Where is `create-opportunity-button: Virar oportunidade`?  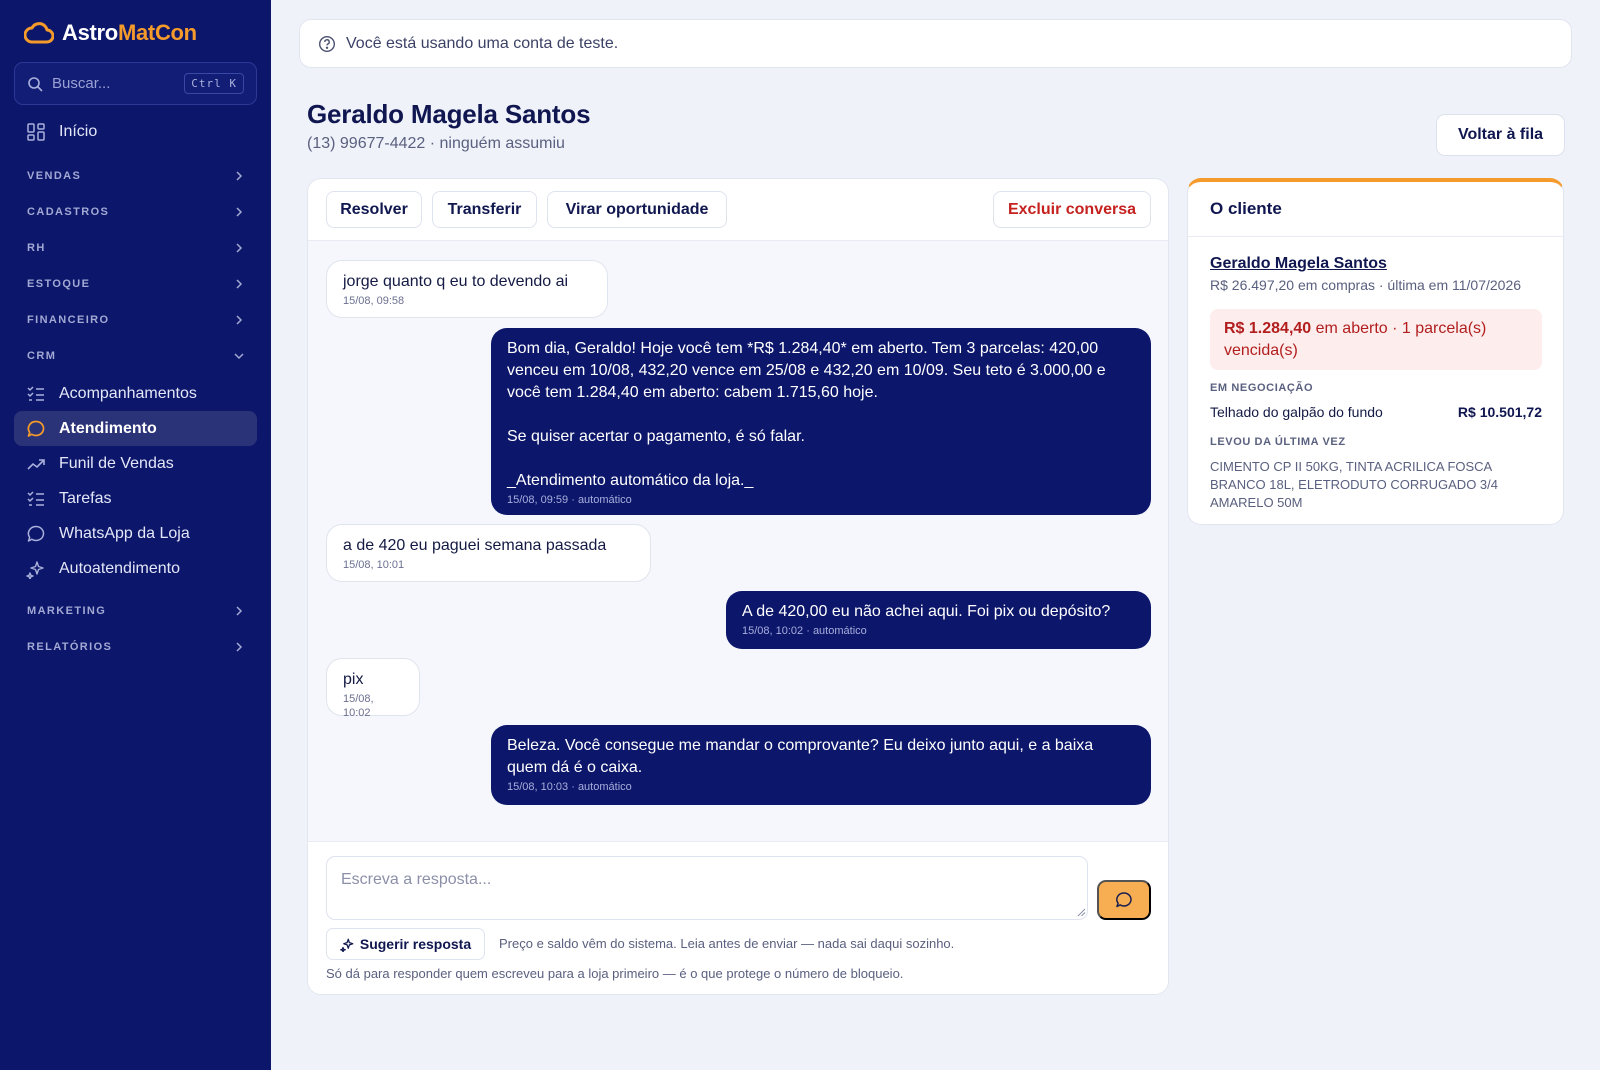 create-opportunity-button: Virar oportunidade is located at coordinates (637, 209).